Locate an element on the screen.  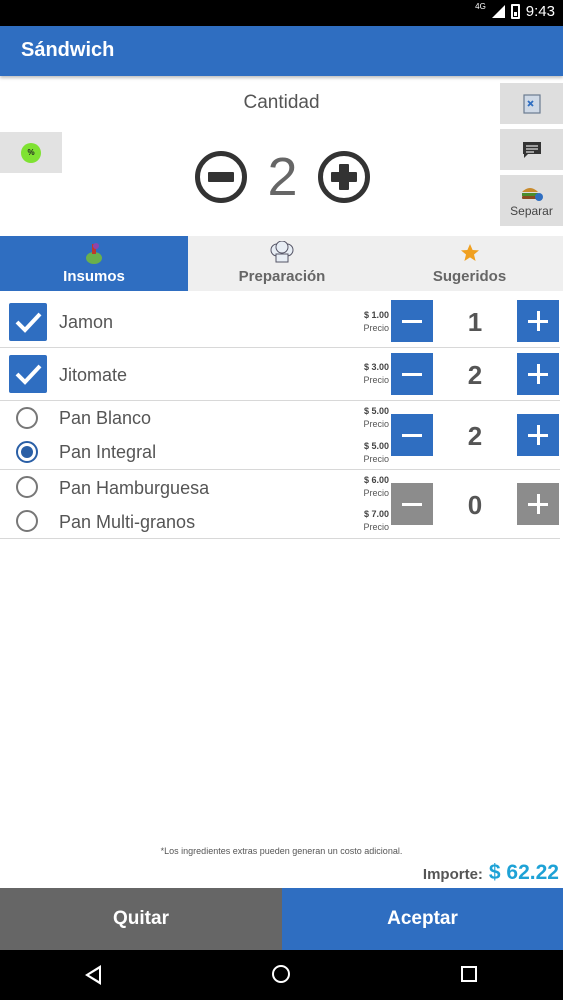
clear-ticket-button is located at coordinates (531, 103).